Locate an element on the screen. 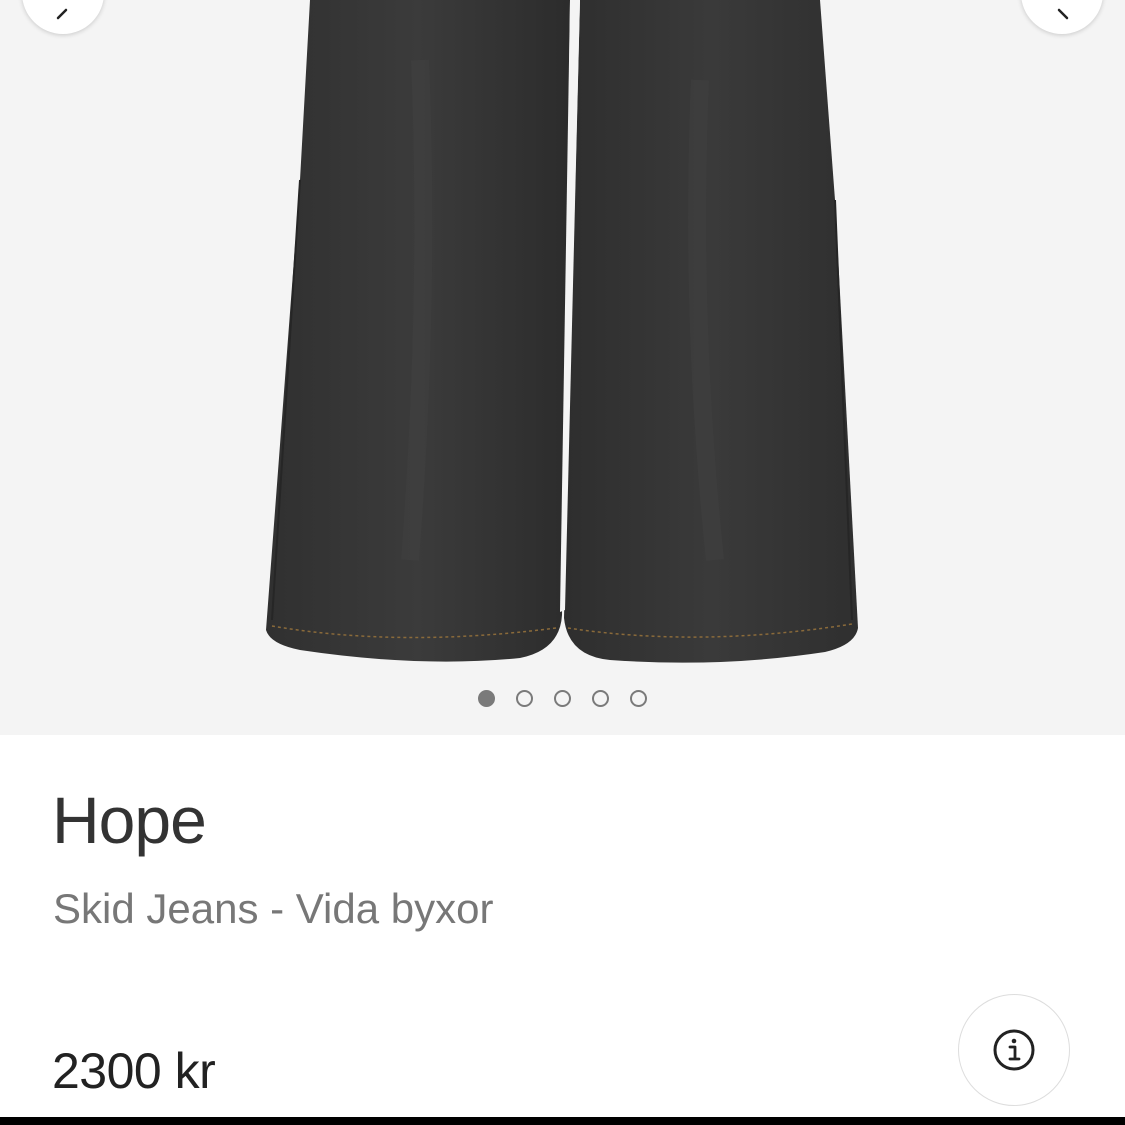 This screenshot has width=1125, height=1125. product-brand: Hope is located at coordinates (129, 820).